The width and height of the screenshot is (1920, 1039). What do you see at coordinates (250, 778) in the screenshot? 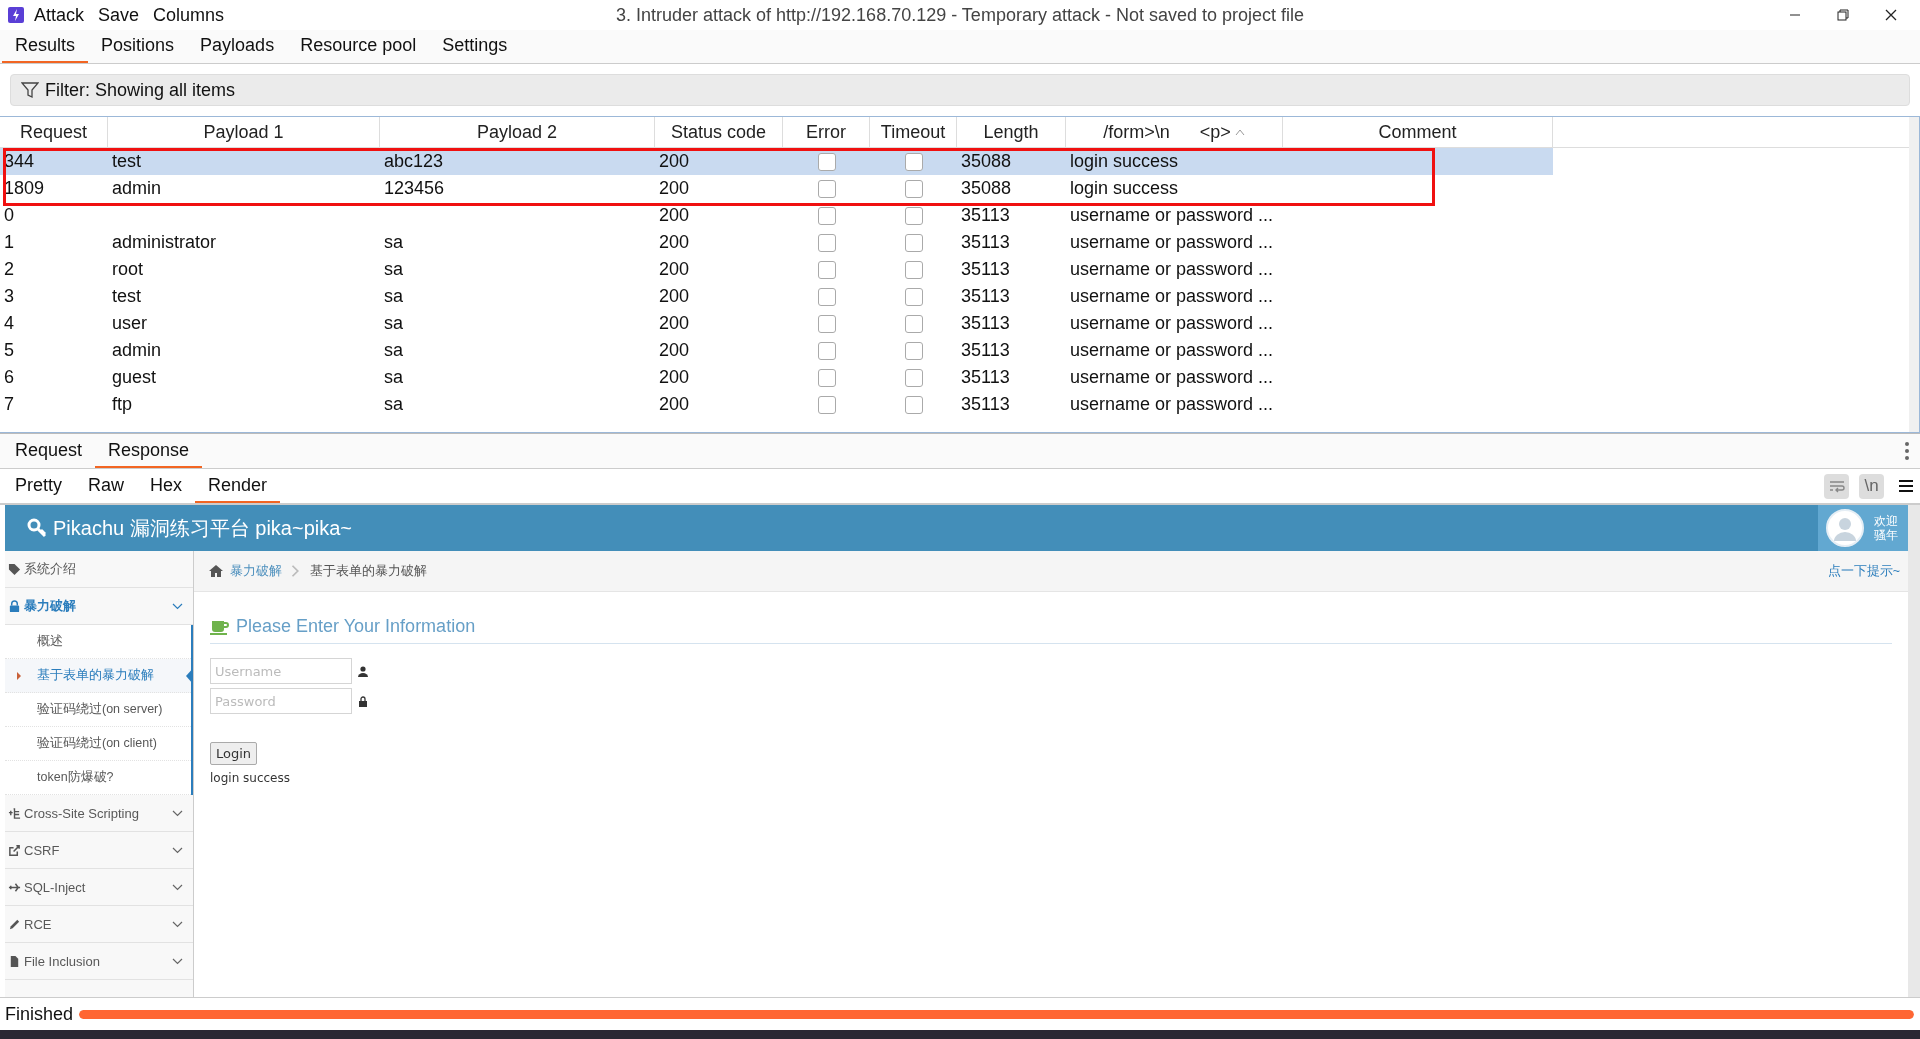
I see `result-message: login success` at bounding box center [250, 778].